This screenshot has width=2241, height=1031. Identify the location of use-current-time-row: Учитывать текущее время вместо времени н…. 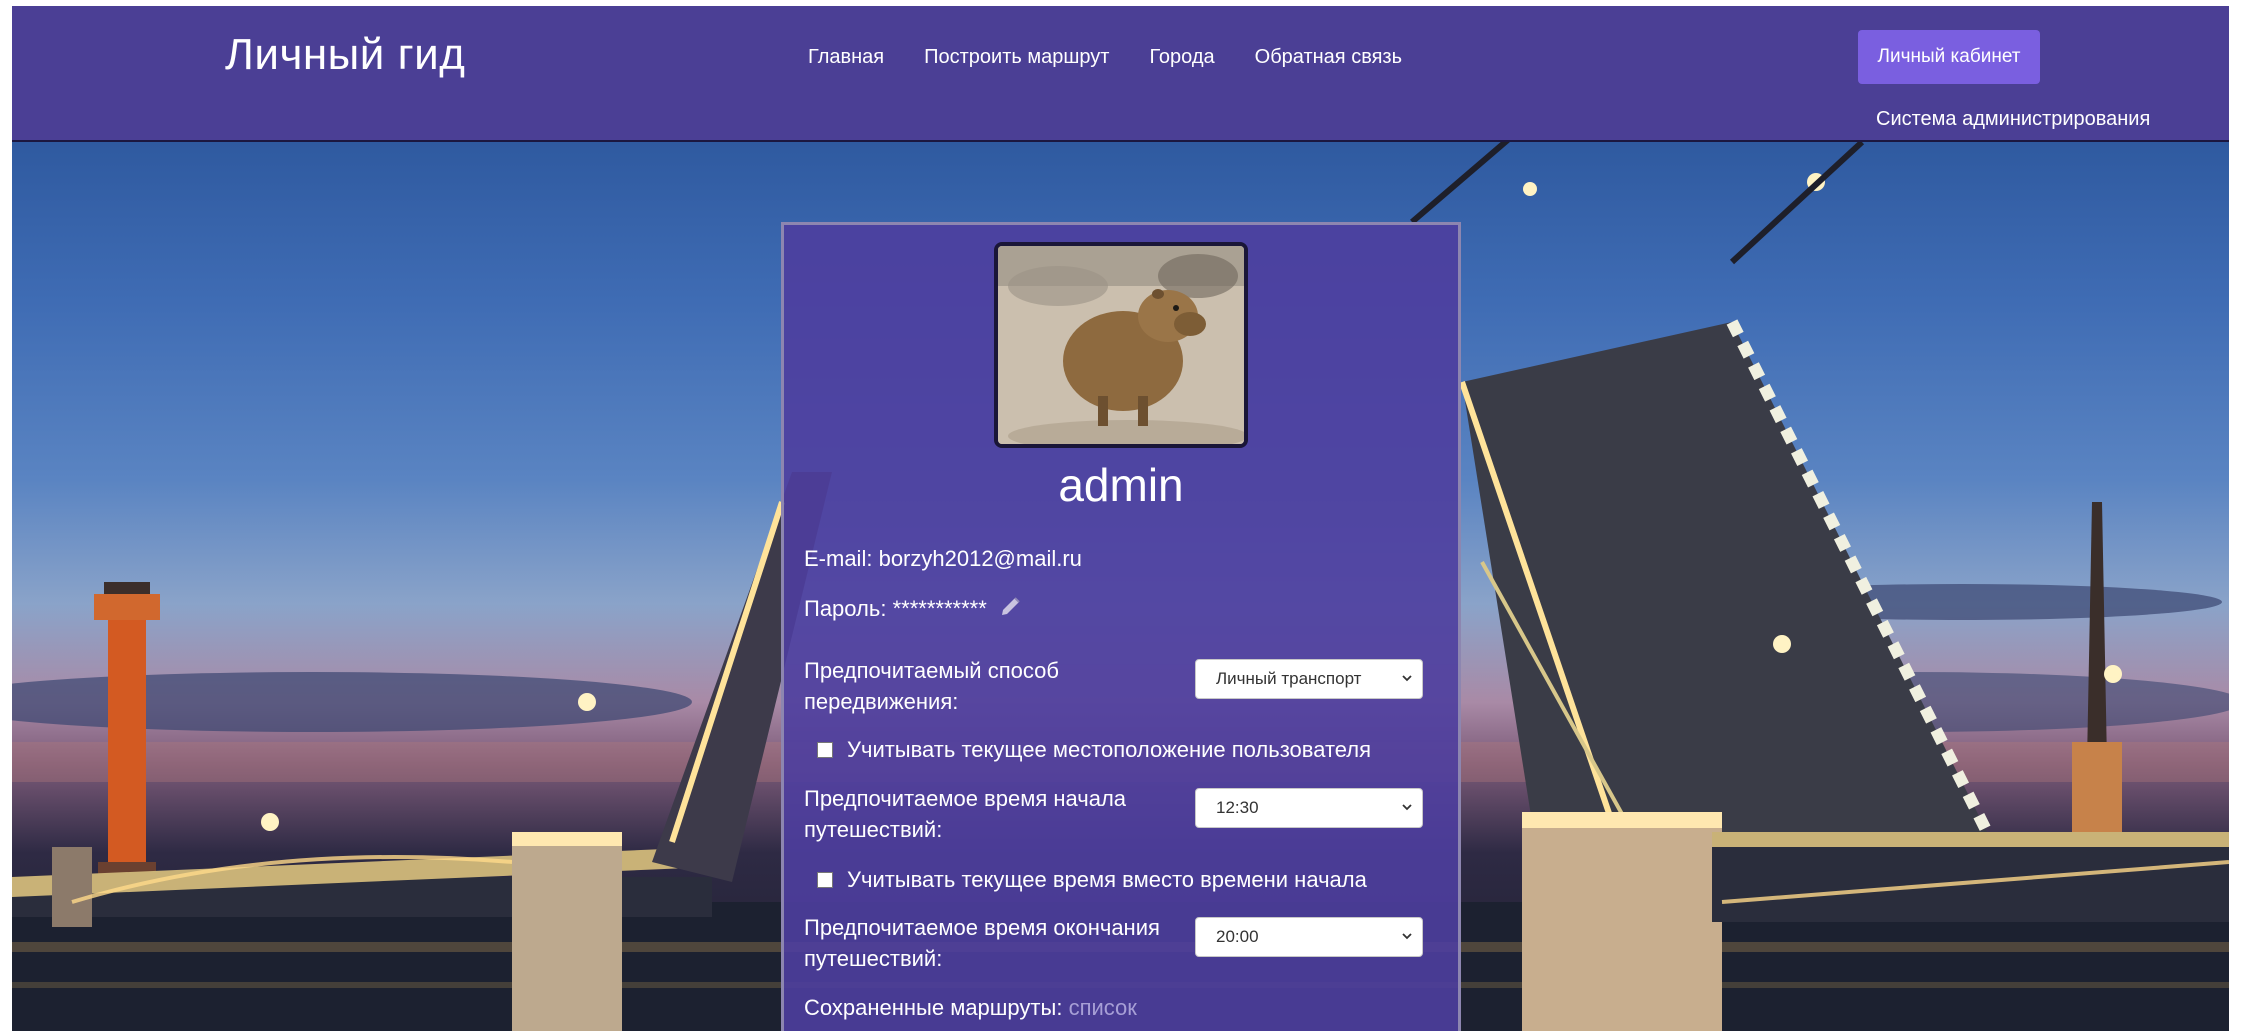
(1092, 880).